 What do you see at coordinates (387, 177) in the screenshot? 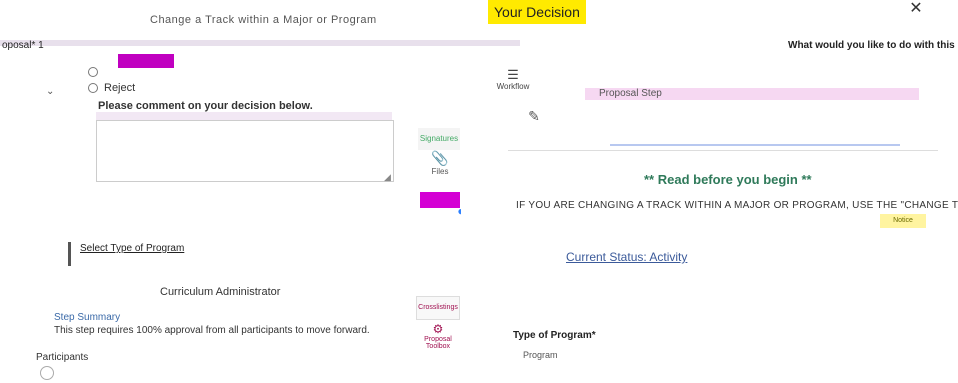
I see `resize-handle-icon: ◢` at bounding box center [387, 177].